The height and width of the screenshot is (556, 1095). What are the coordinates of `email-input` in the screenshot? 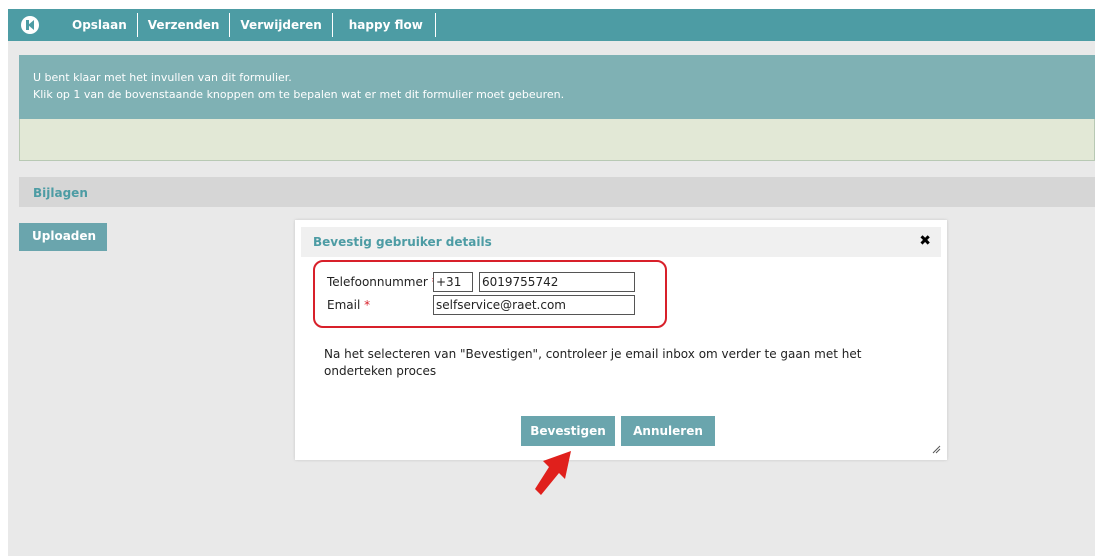 It's located at (534, 305).